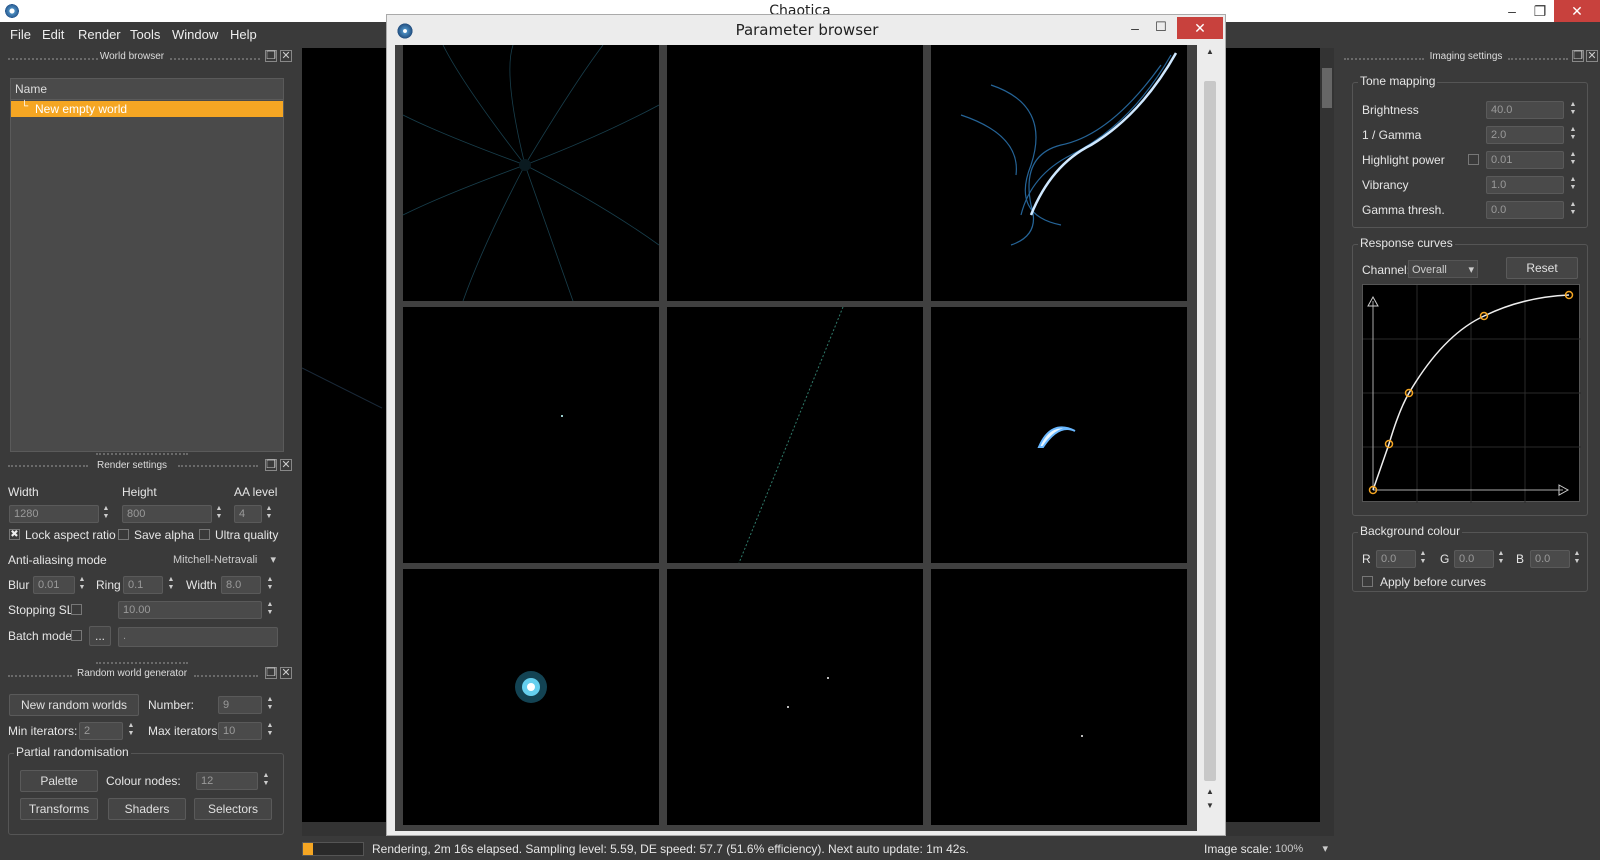  I want to click on selectors-button: Selectors, so click(233, 809).